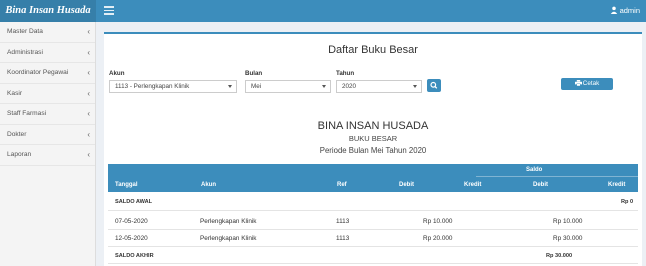  I want to click on sidebar-item-koordinator-pegawai: Koordinator Pegawai ‹, so click(47, 73).